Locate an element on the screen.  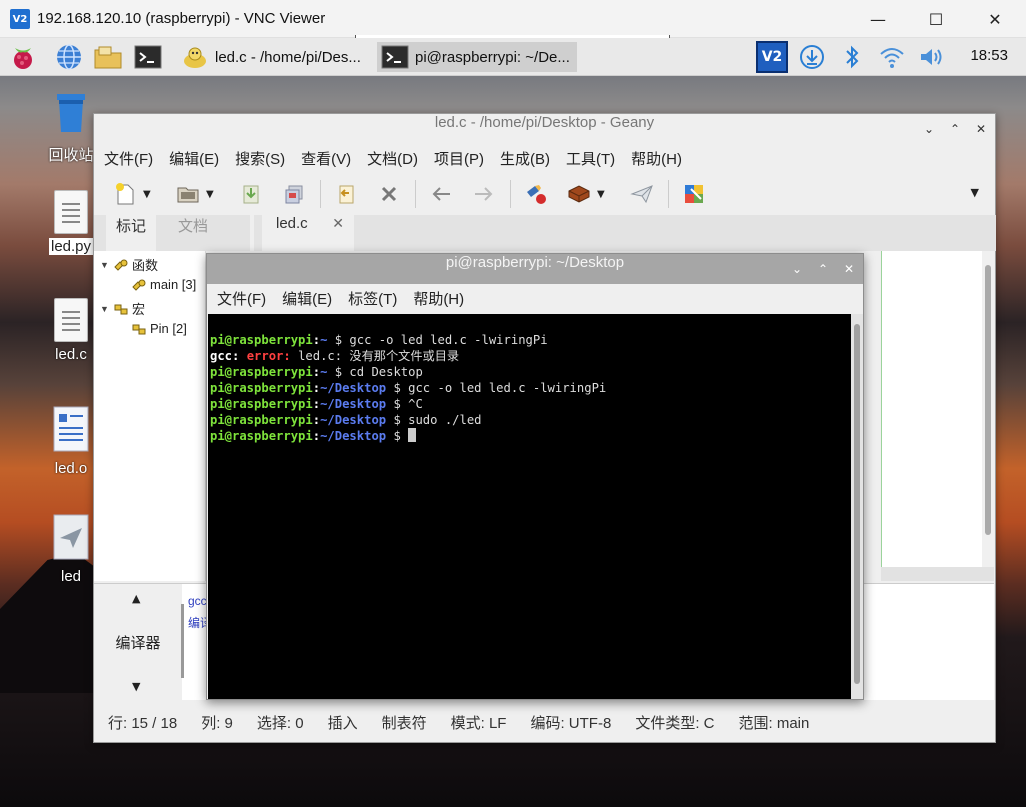
vnc-close-button: ✕ is located at coordinates (995, 19).